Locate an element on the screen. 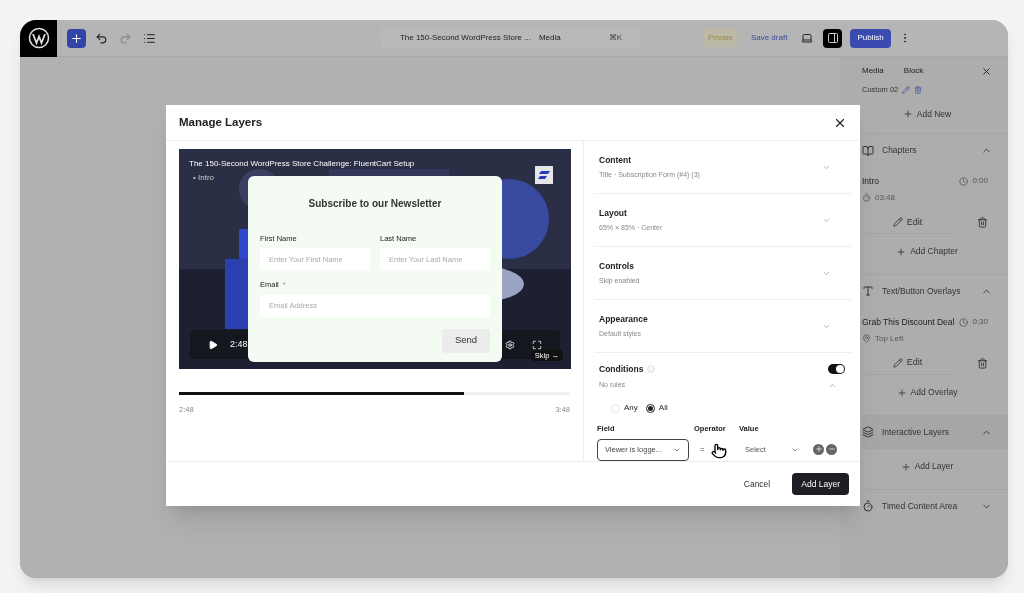  settings-icon is located at coordinates (510, 344).